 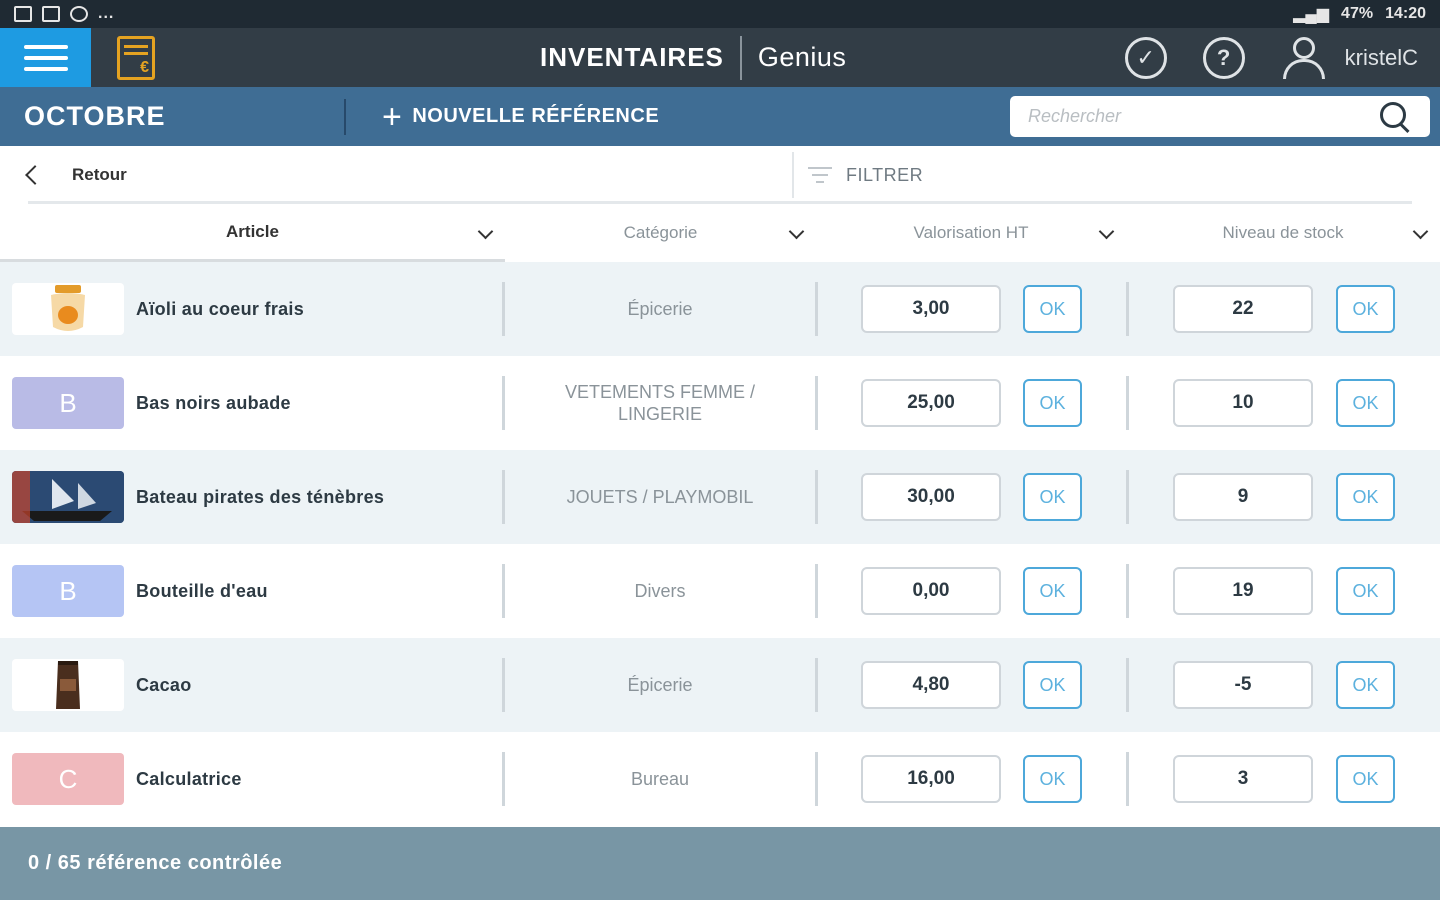 I want to click on search-box, so click(x=1220, y=116).